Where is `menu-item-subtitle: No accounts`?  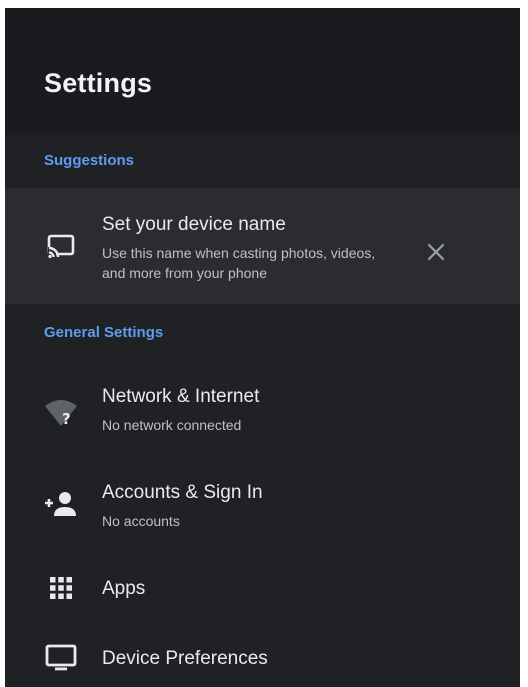
menu-item-subtitle: No accounts is located at coordinates (141, 521).